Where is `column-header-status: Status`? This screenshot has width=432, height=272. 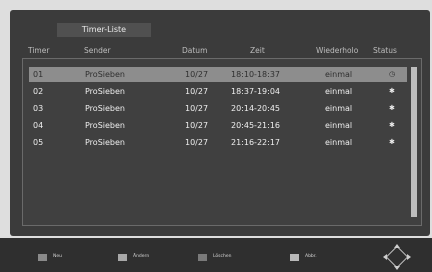
column-header-status: Status is located at coordinates (385, 50).